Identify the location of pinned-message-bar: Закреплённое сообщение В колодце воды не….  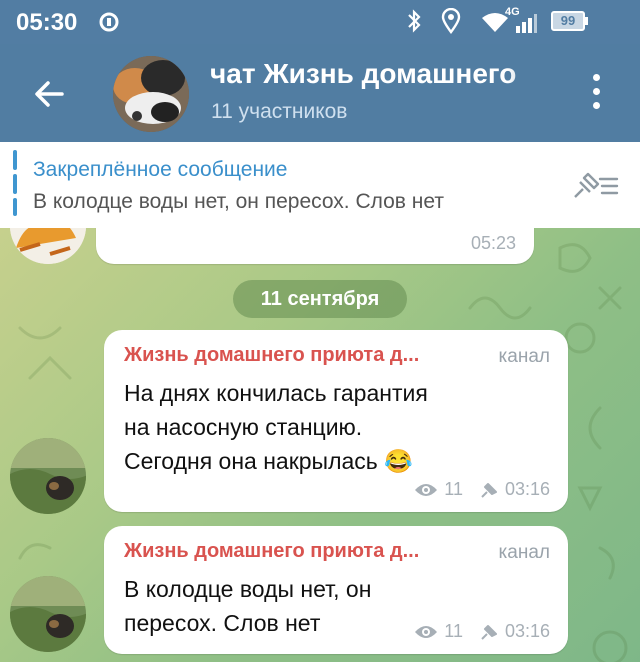
(320, 185).